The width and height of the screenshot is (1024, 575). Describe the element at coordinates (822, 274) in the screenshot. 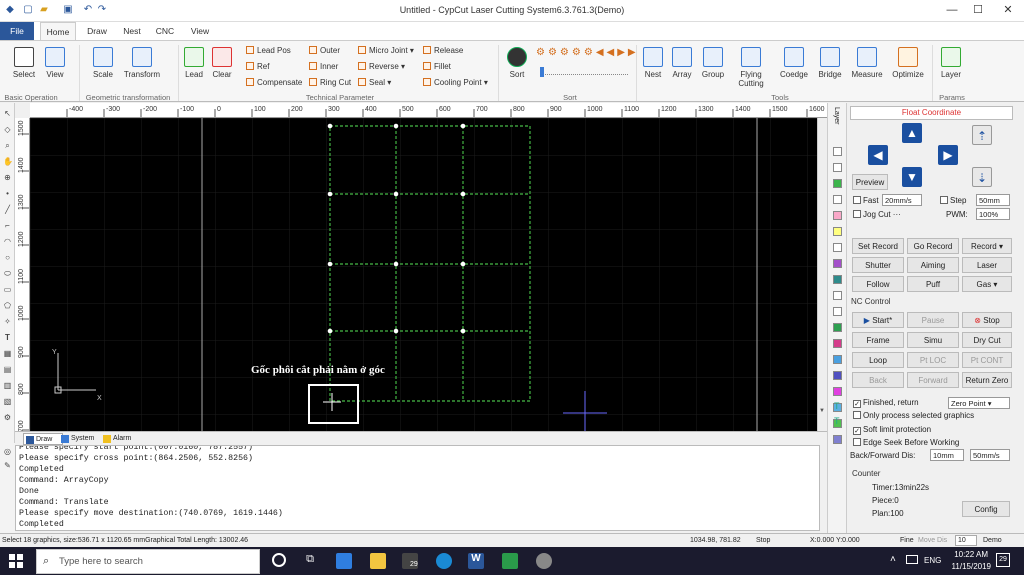

I see `canvas-vertical-scrollbar: ▼` at that location.